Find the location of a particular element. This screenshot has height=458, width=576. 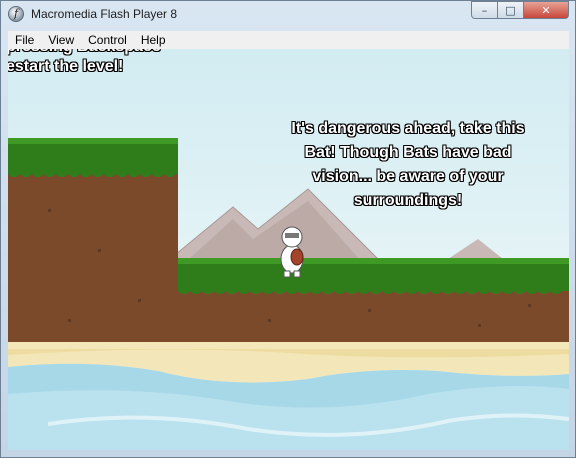

menu-file: File is located at coordinates (24, 40).